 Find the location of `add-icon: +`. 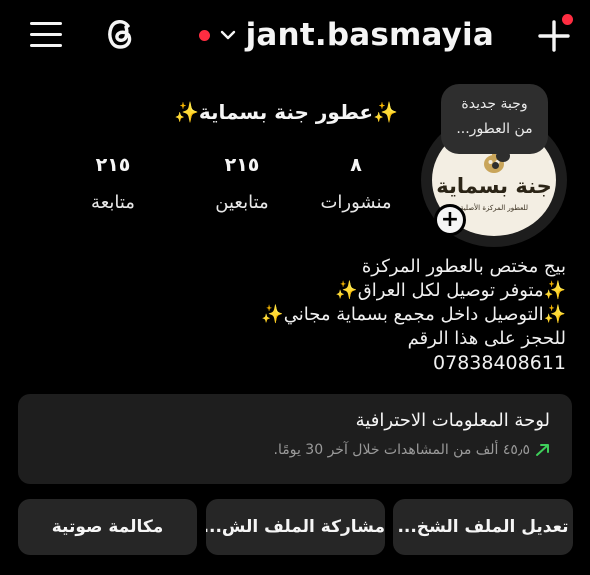

add-icon: + is located at coordinates (450, 220).